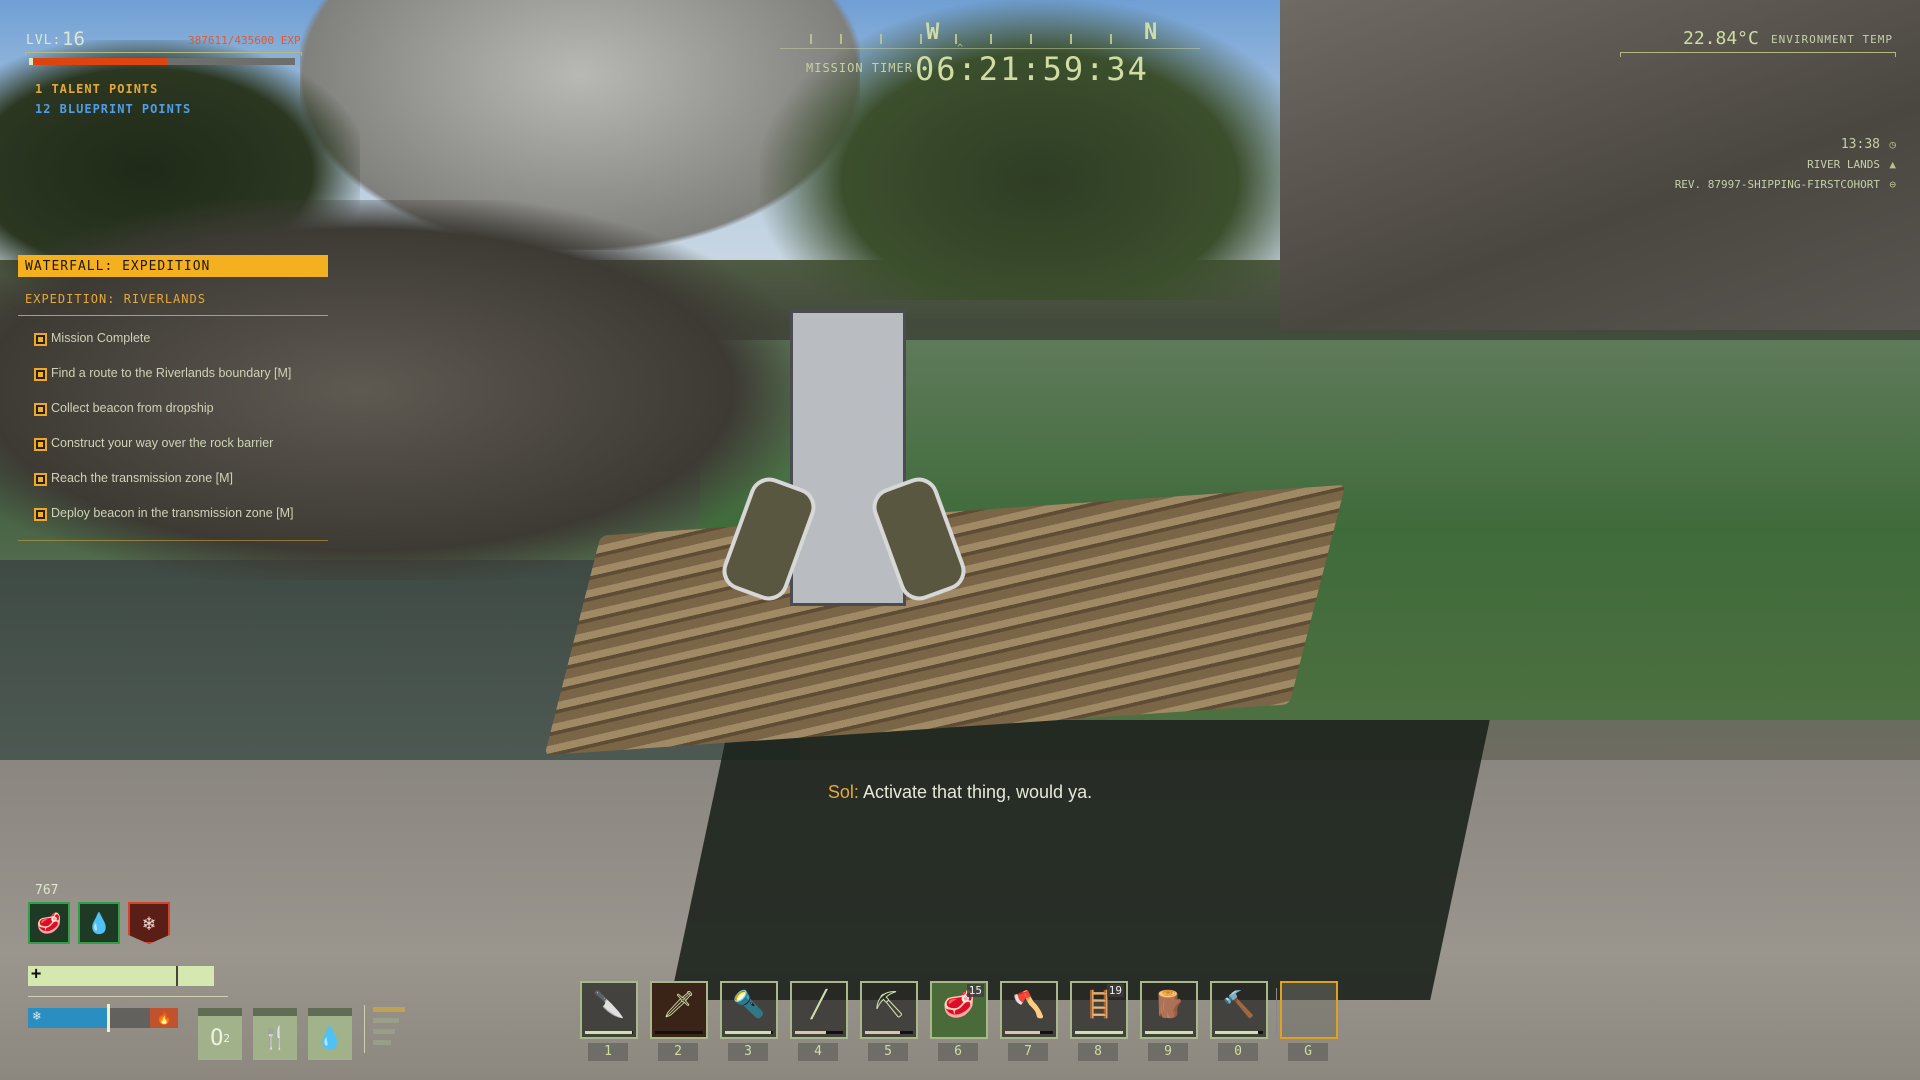 The image size is (1920, 1080). What do you see at coordinates (1028, 1052) in the screenshot?
I see `hotbar-key-label: 7` at bounding box center [1028, 1052].